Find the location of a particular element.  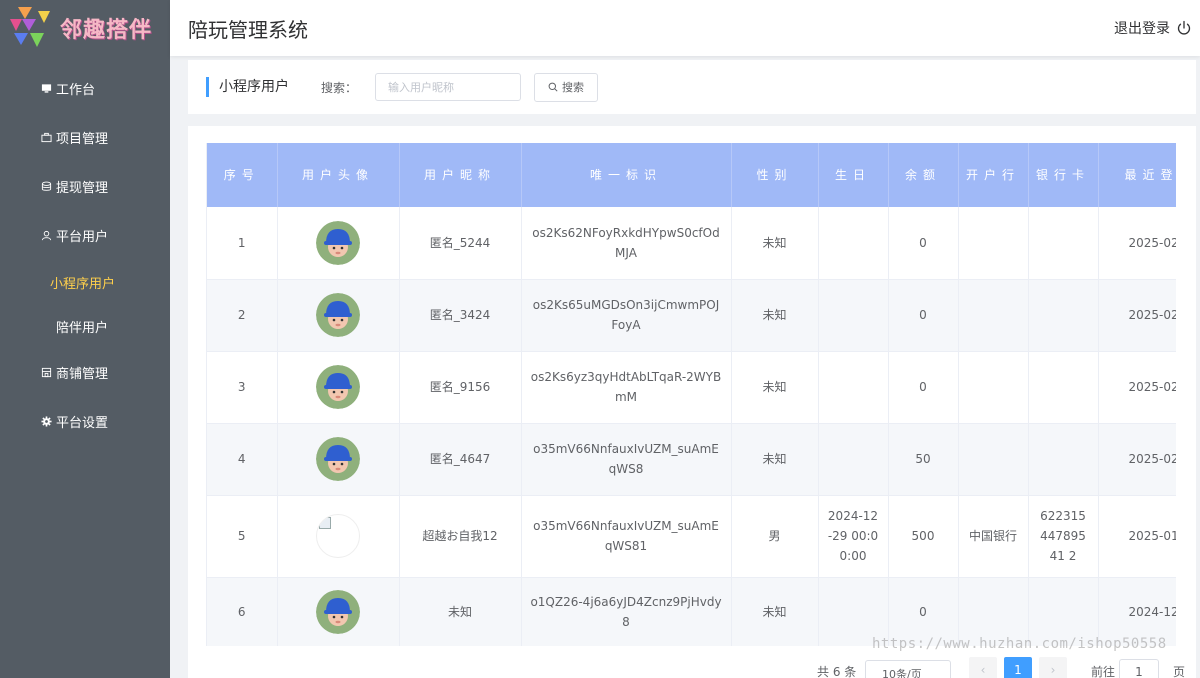

broken-image-icon is located at coordinates (338, 536).